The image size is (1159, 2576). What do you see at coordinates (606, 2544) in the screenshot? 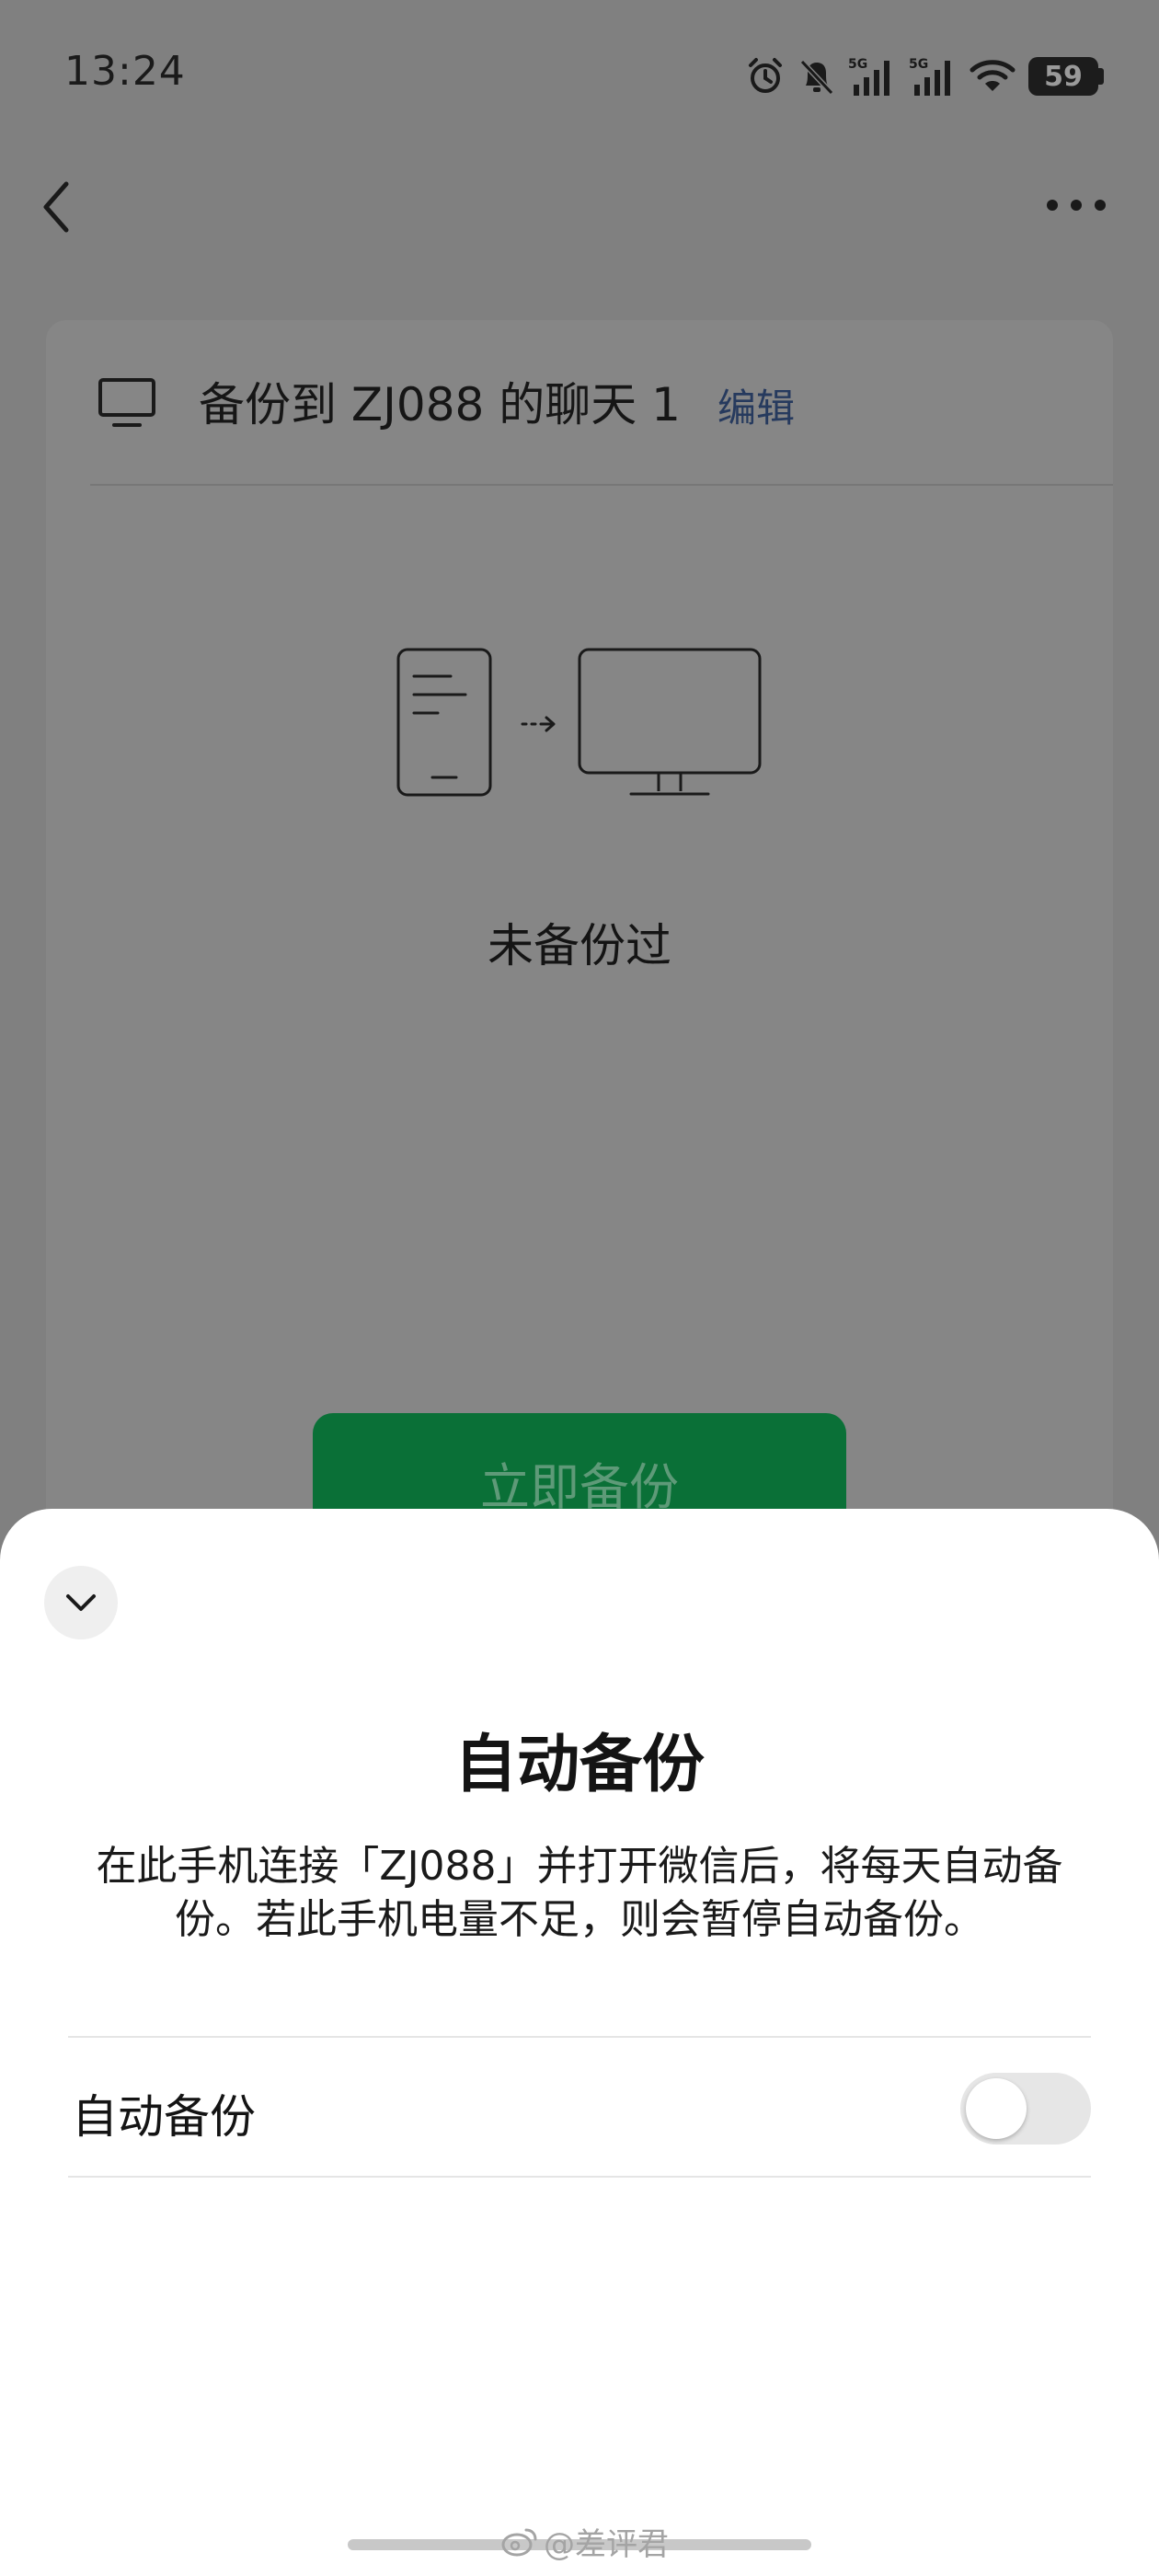
I see `watermark-text: @差评君` at bounding box center [606, 2544].